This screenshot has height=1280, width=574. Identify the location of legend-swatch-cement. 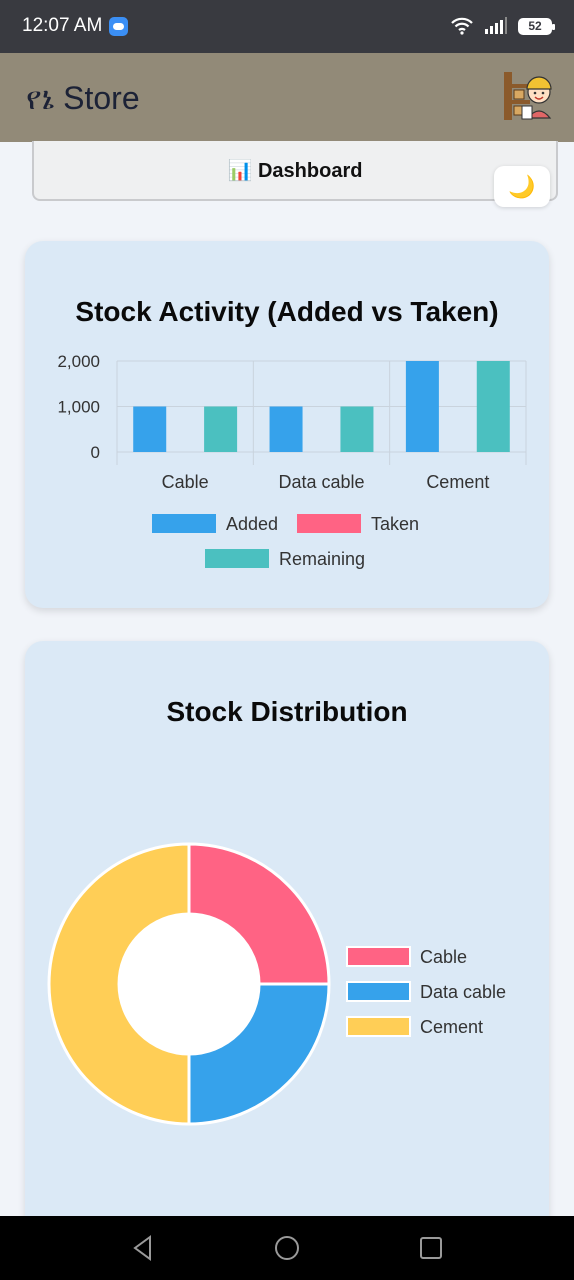
(378, 1026).